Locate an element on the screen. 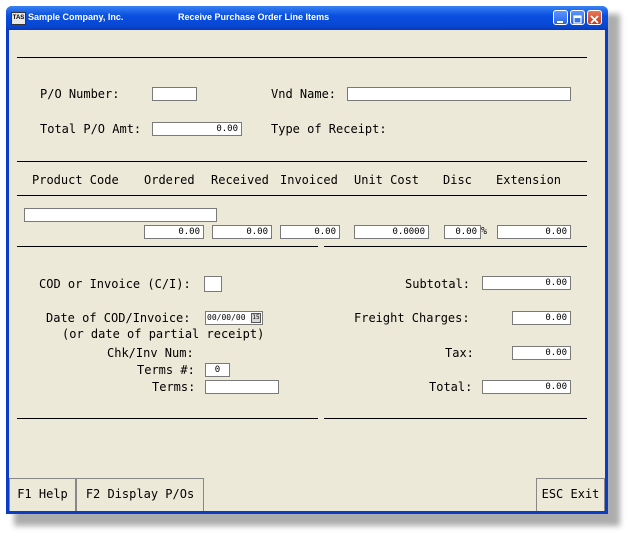 The height and width of the screenshot is (537, 630). extension-field: 0.00 is located at coordinates (534, 232).